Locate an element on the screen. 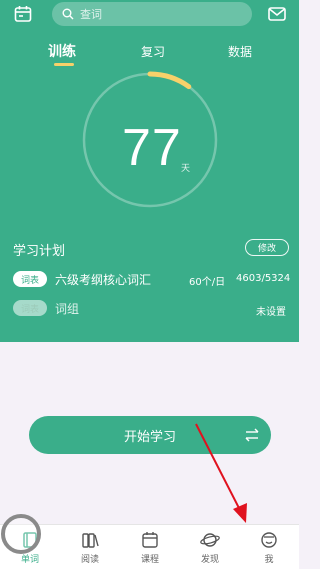 The height and width of the screenshot is (569, 320). tab-data: 数据 is located at coordinates (240, 51).